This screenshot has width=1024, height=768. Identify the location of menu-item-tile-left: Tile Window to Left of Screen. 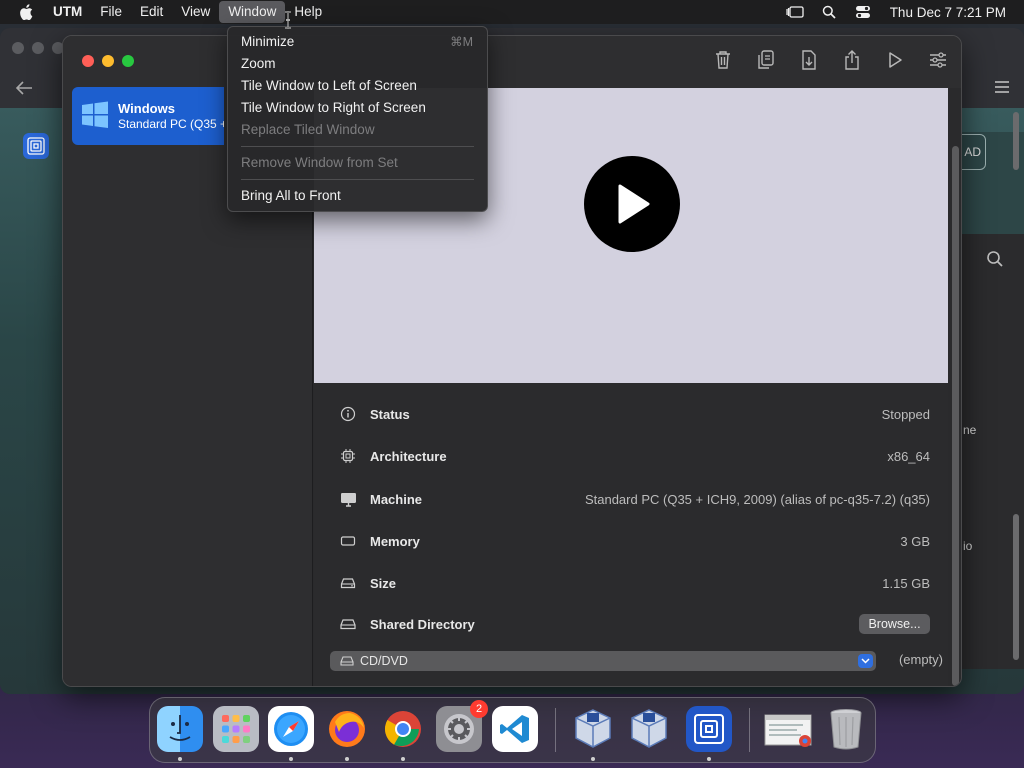
(357, 86).